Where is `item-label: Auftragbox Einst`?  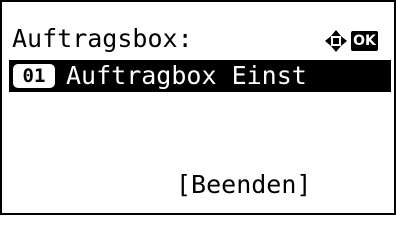
item-label: Auftragbox Einst is located at coordinates (186, 75).